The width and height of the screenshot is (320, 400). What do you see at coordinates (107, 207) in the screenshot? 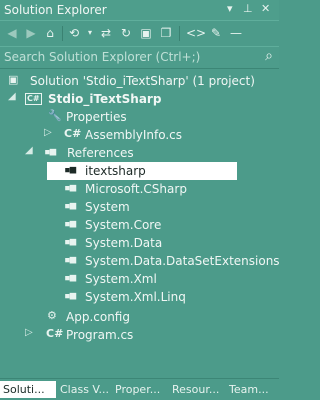
I see `reference-label: System` at bounding box center [107, 207].